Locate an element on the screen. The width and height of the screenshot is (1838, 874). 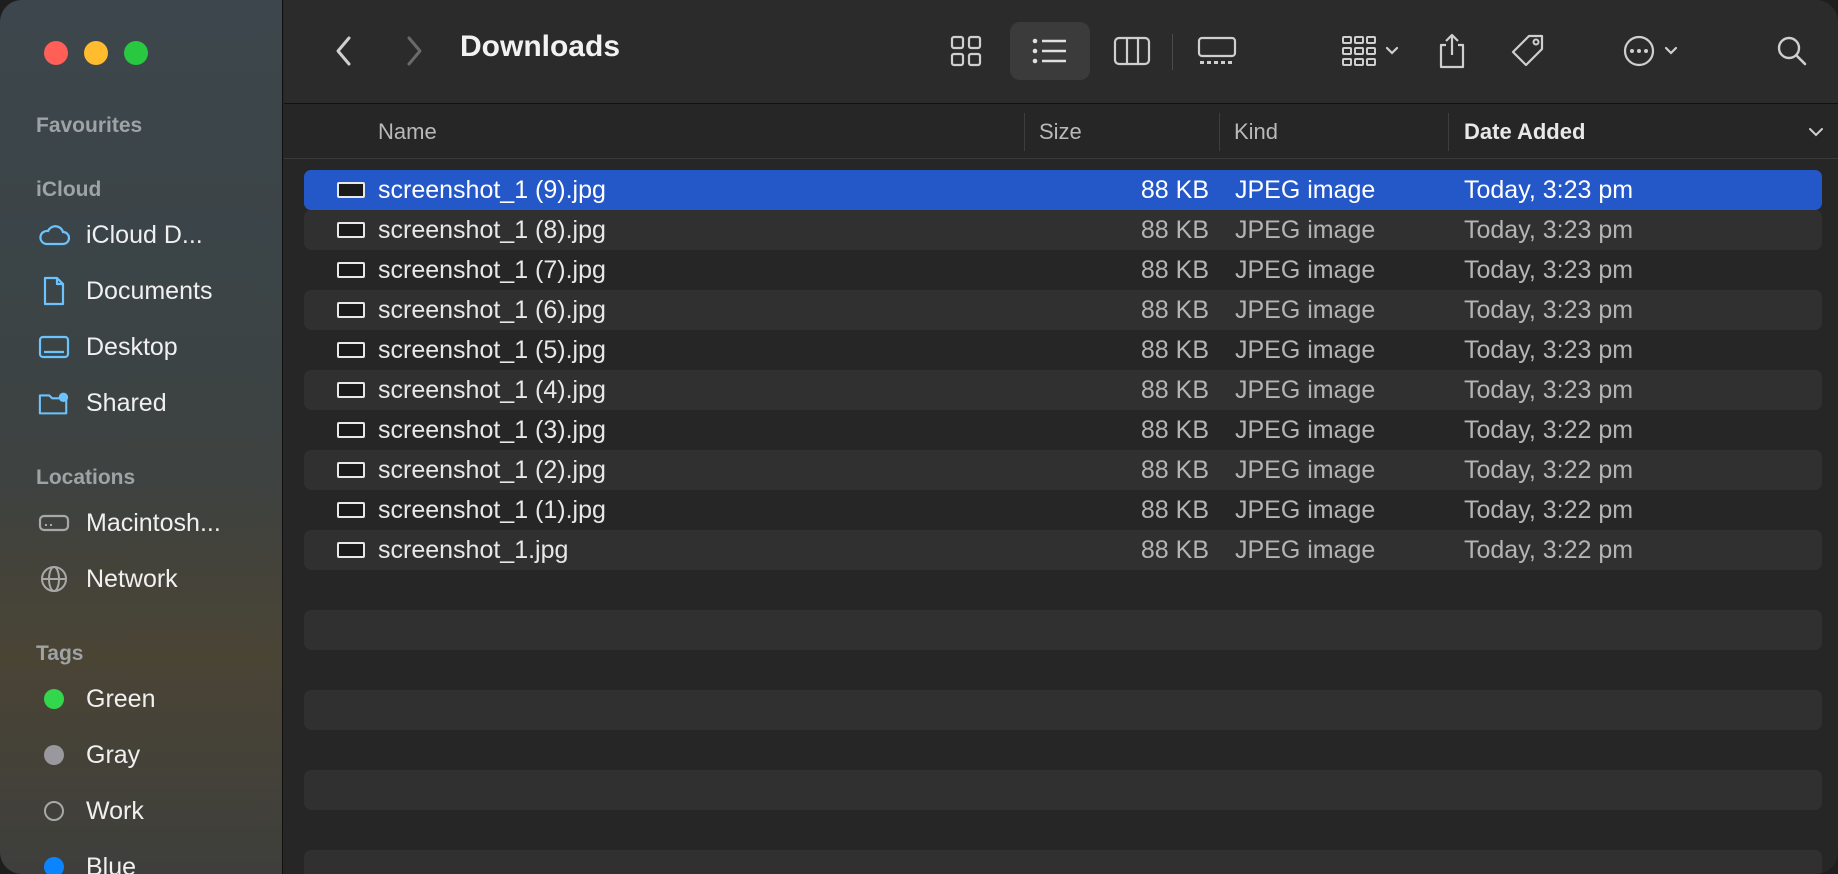
sidebar-item-desktop: Desktop is located at coordinates (108, 347).